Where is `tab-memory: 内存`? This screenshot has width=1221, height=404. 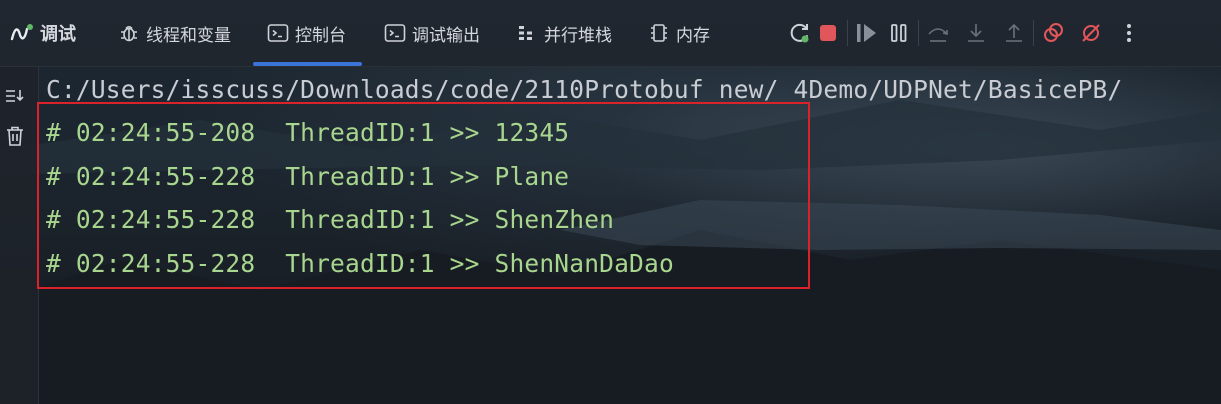
tab-memory: 内存 is located at coordinates (679, 33).